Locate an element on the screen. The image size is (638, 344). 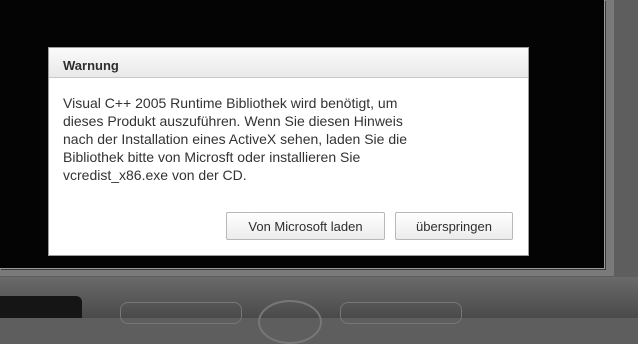
skip-button: überspringen is located at coordinates (454, 226).